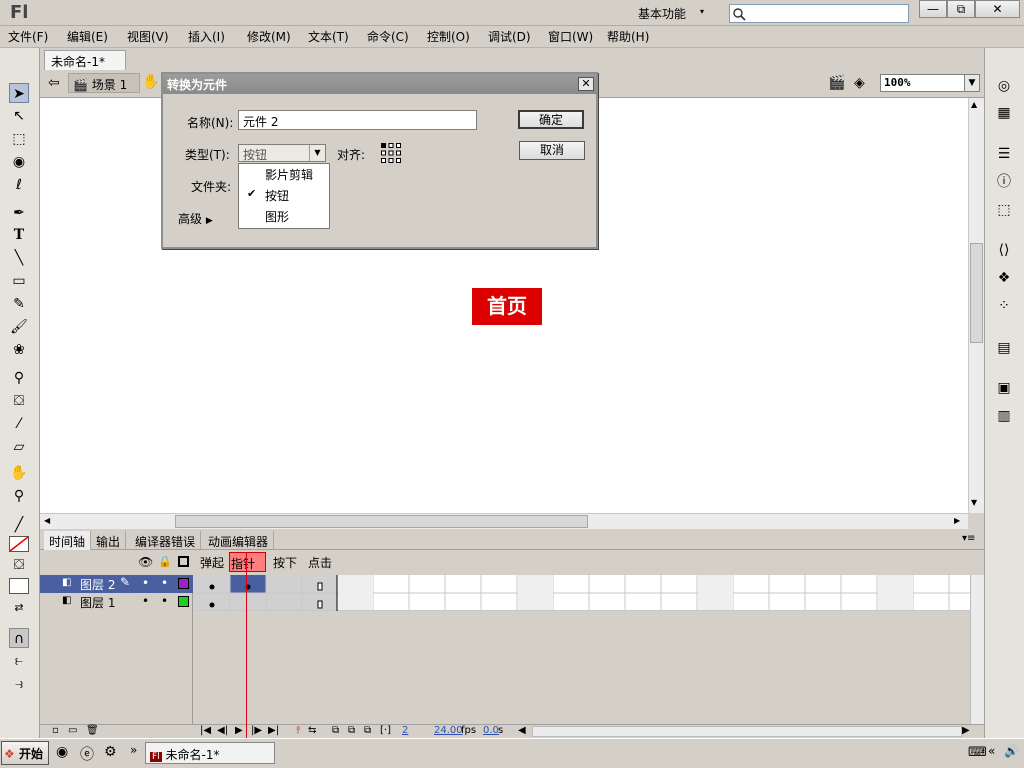 This screenshot has height=768, width=1024. I want to click on restore-button: ⧉, so click(961, 9).